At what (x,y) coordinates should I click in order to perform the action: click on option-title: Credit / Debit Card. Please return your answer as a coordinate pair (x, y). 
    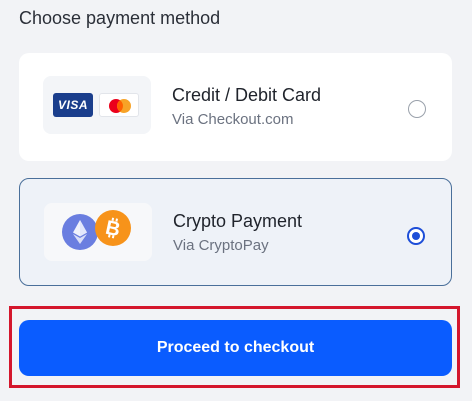
    Looking at the image, I should click on (247, 95).